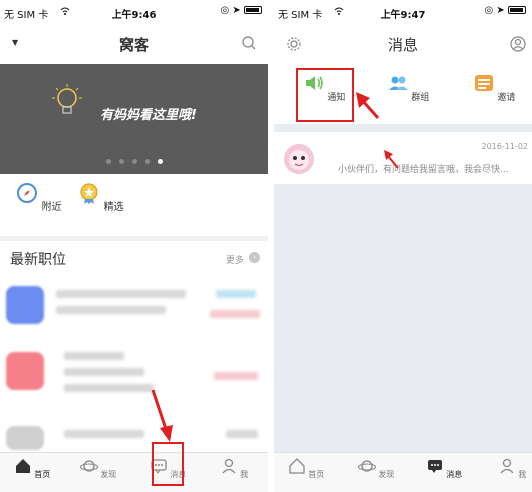  What do you see at coordinates (134, 204) in the screenshot?
I see `quick-entries: 附近 精选` at bounding box center [134, 204].